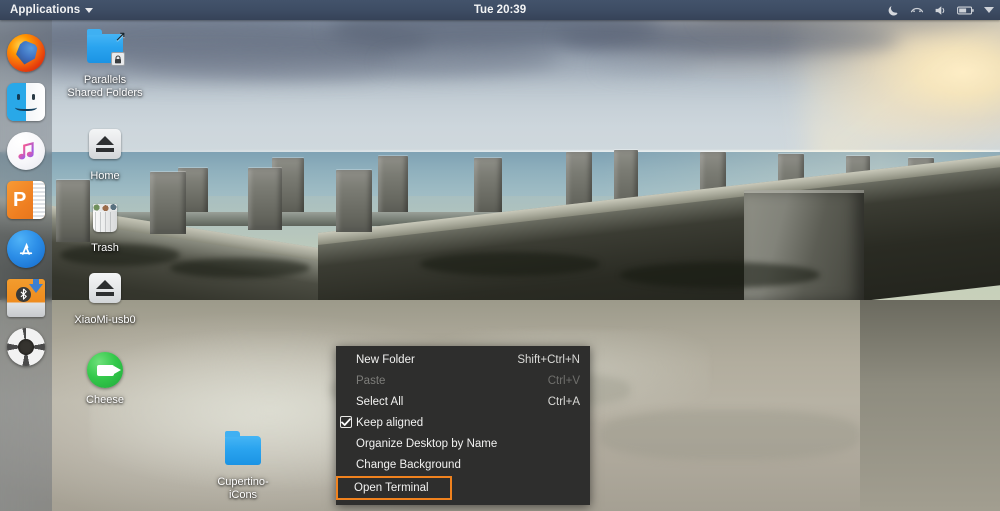 The width and height of the screenshot is (1000, 511). I want to click on context-menu-item-label: Paste, so click(371, 380).